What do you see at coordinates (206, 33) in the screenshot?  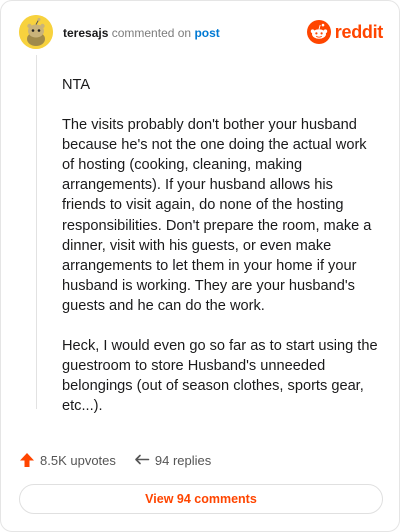 I see `post-link: post` at bounding box center [206, 33].